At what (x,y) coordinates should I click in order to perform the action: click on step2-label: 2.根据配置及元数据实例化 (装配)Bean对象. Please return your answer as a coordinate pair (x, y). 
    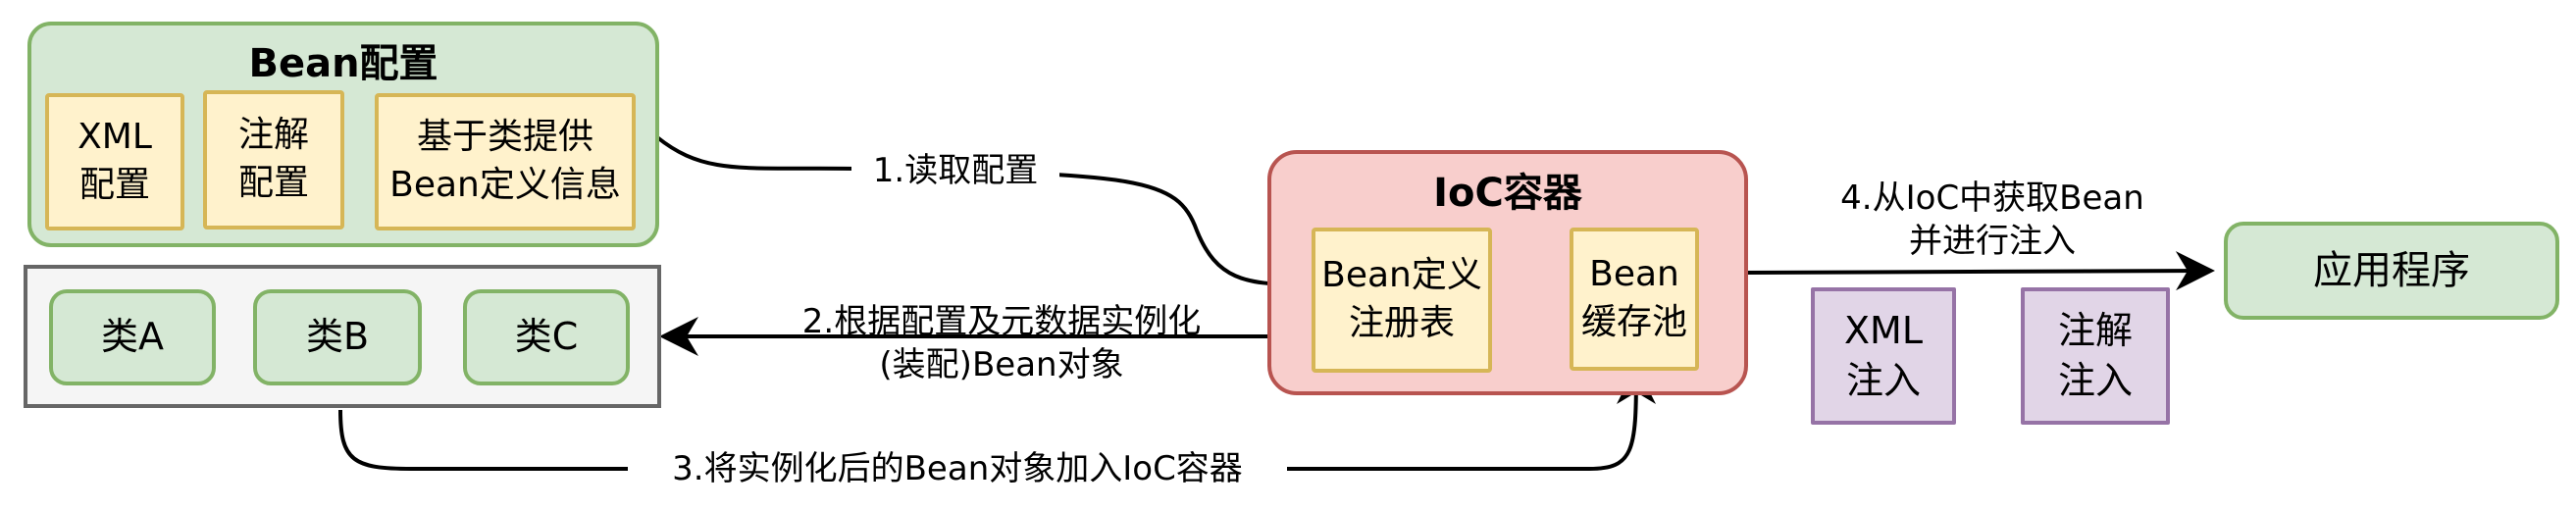
    Looking at the image, I should click on (1001, 343).